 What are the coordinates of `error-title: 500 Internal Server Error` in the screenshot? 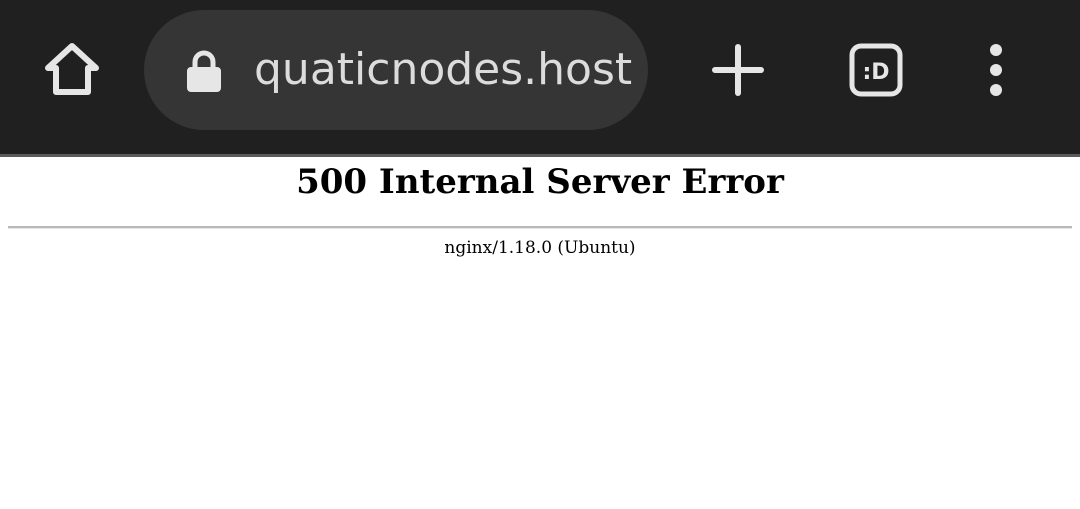 It's located at (540, 182).